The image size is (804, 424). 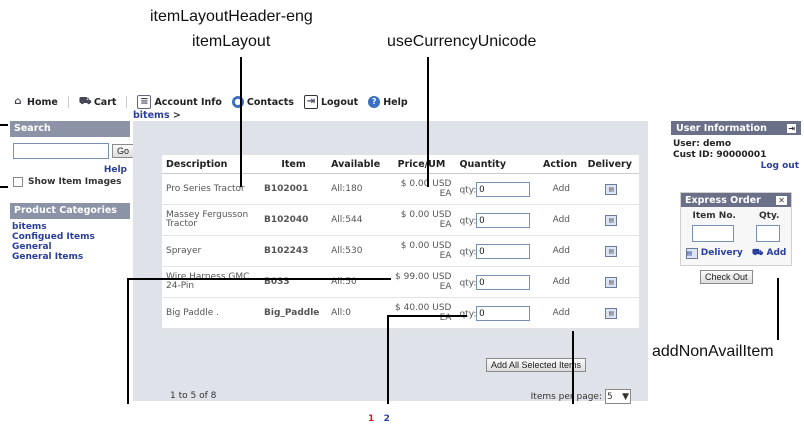 I want to click on item-number: B033, so click(x=294, y=282).